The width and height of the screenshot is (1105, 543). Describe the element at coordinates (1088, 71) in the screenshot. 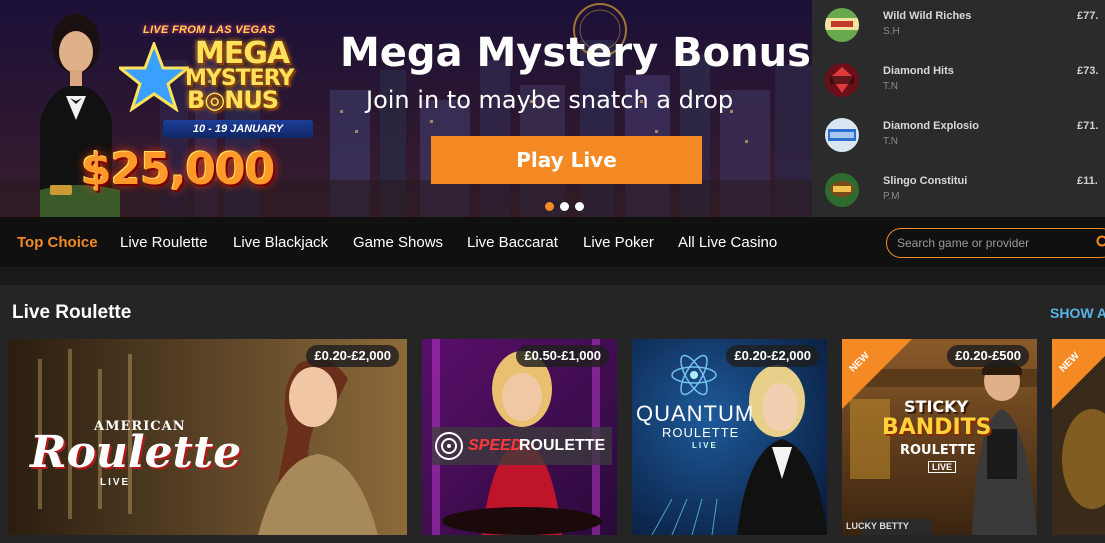

I see `winner-amount: £73.` at that location.